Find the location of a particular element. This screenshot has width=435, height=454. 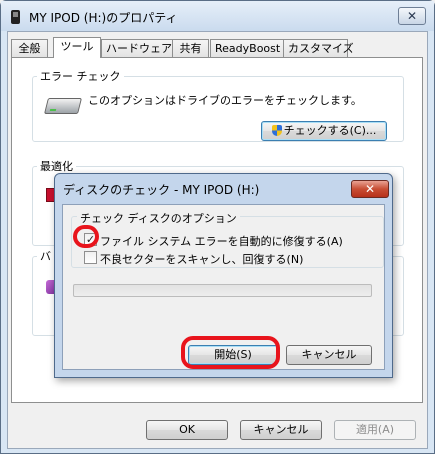

dialog-cancel-button: キャンセル is located at coordinates (329, 355).